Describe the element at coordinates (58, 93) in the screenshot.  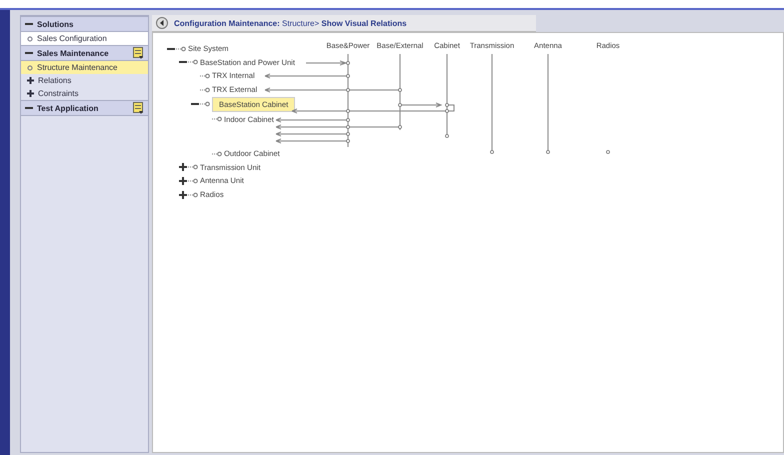
I see `item-label: Constraints` at that location.